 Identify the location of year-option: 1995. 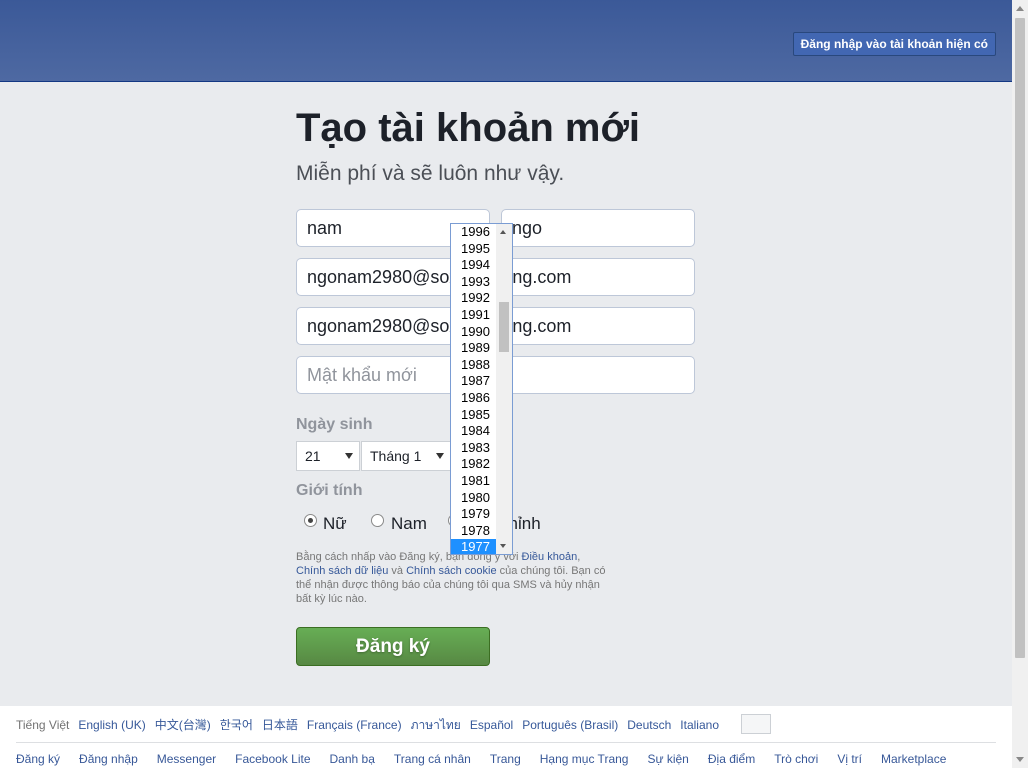
(474, 249).